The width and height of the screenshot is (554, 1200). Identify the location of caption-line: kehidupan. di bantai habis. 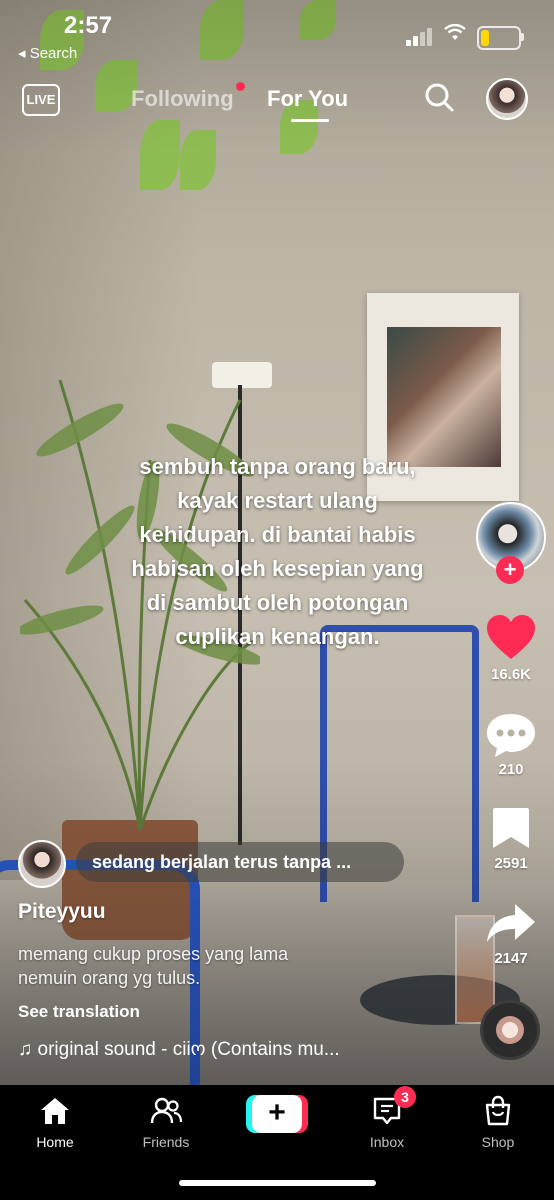
(277, 534).